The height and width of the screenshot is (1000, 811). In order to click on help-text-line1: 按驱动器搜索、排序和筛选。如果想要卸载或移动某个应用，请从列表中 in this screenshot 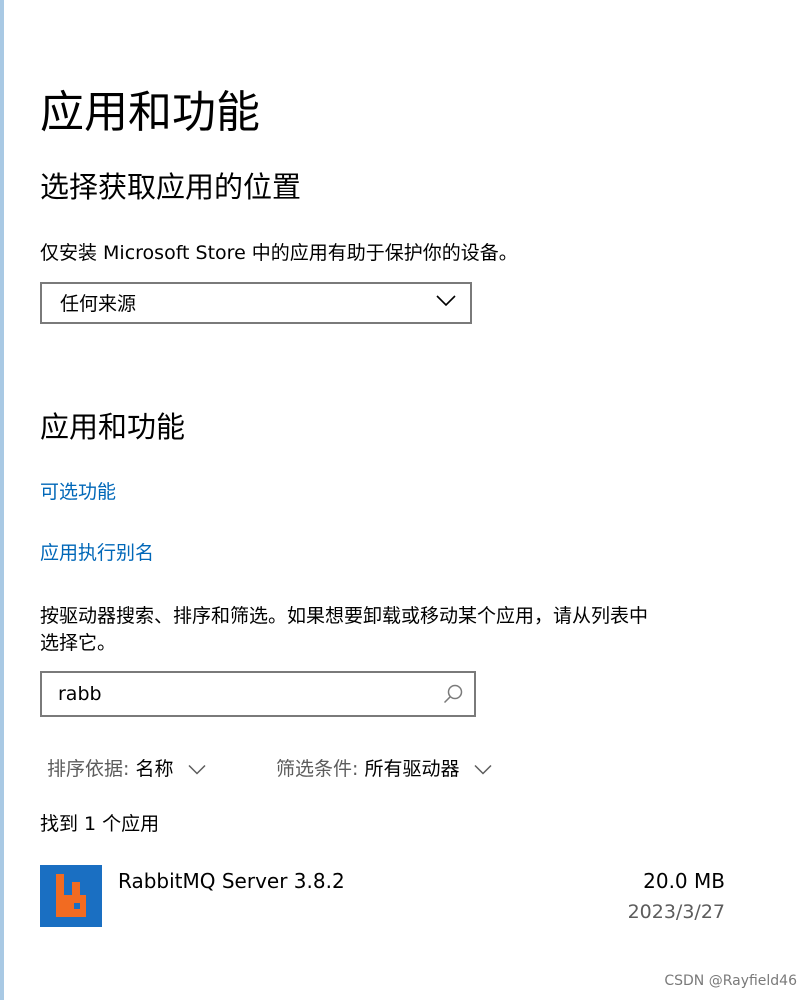, I will do `click(344, 616)`.